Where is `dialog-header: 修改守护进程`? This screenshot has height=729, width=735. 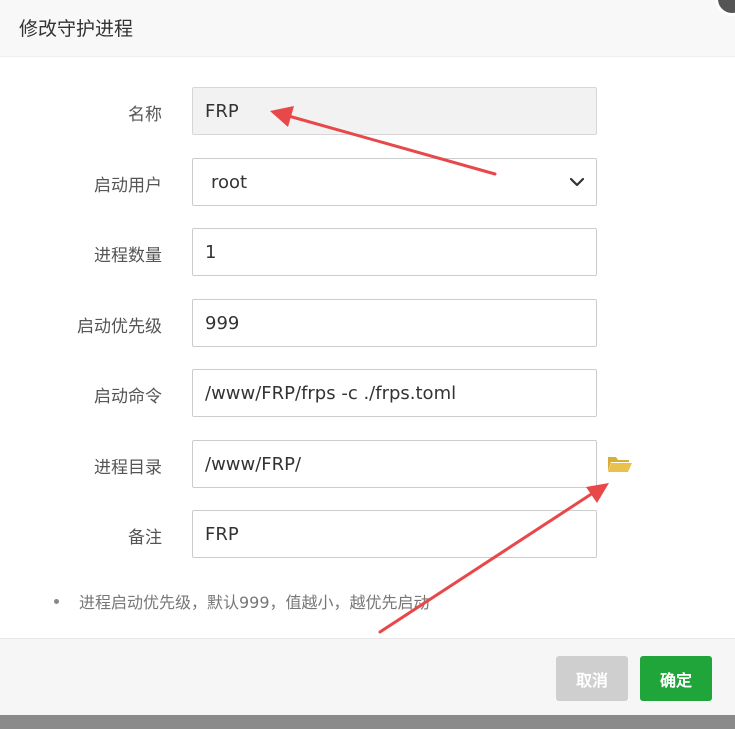 dialog-header: 修改守护进程 is located at coordinates (367, 28).